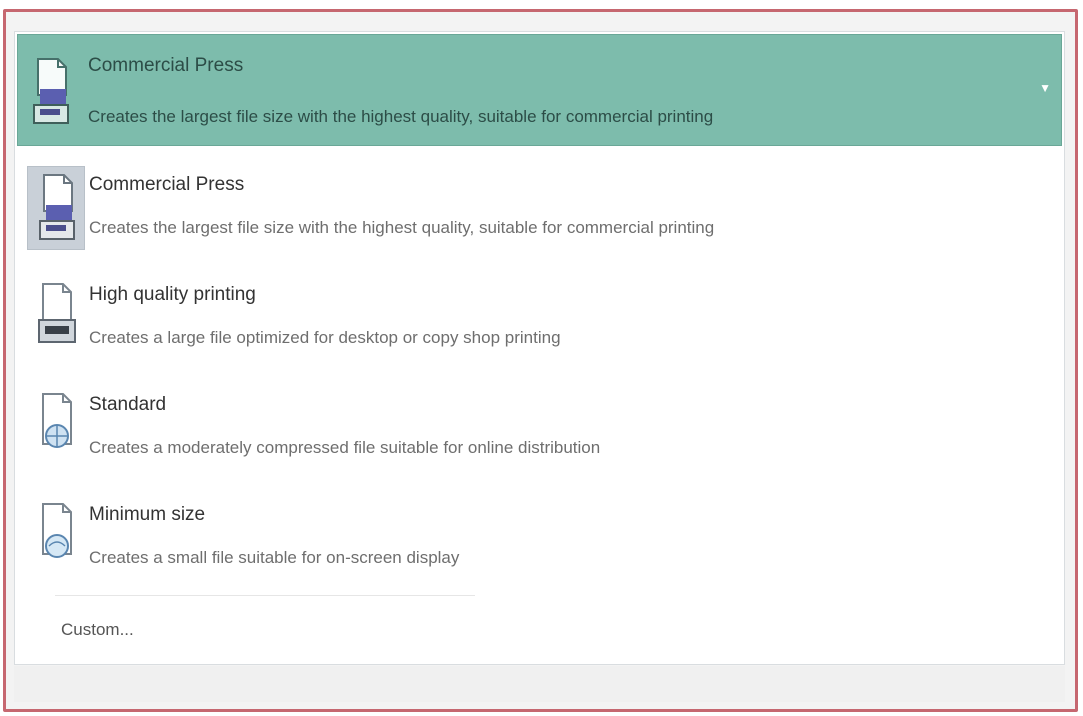 Image resolution: width=1083 pixels, height=716 pixels. What do you see at coordinates (128, 404) in the screenshot?
I see `item-title: Standard` at bounding box center [128, 404].